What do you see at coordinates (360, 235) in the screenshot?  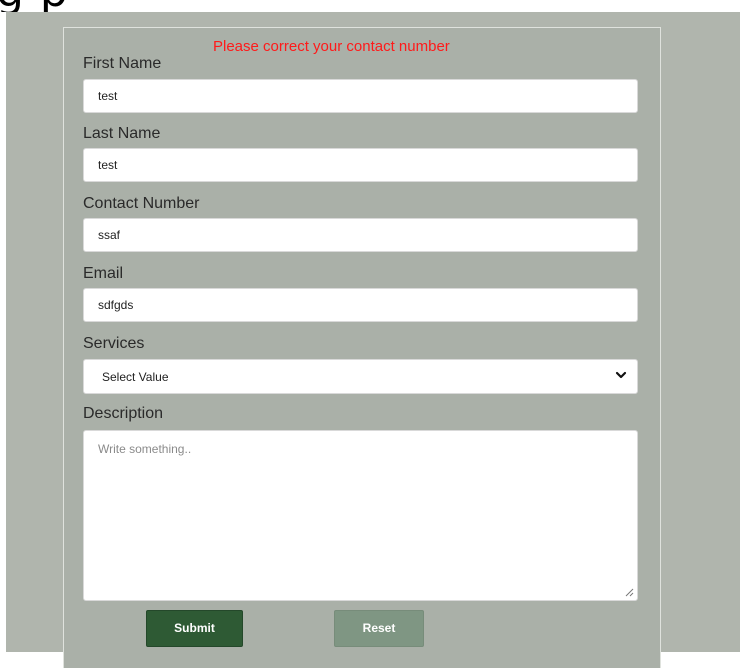 I see `contact-number-input` at bounding box center [360, 235].